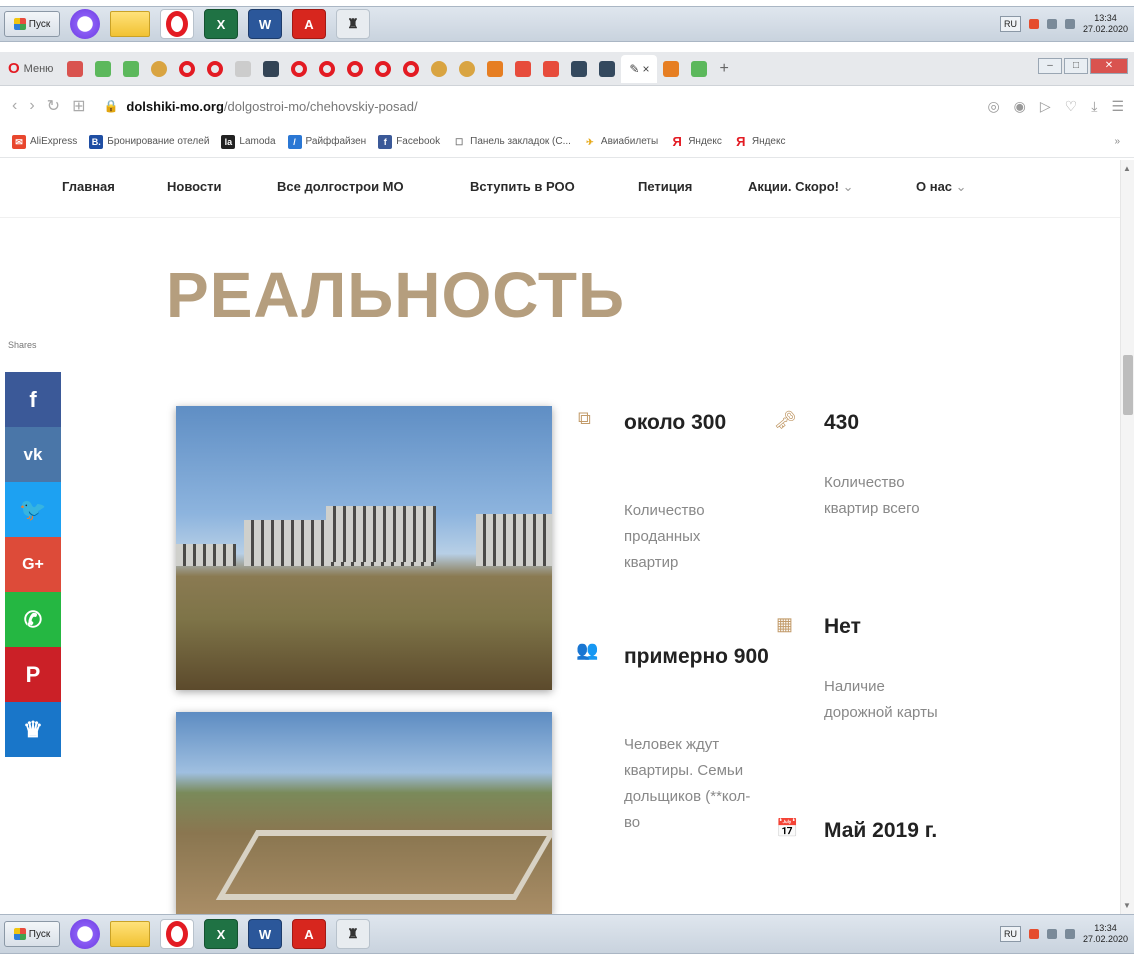  Describe the element at coordinates (1128, 385) in the screenshot. I see `scrollbar-thumb` at that location.